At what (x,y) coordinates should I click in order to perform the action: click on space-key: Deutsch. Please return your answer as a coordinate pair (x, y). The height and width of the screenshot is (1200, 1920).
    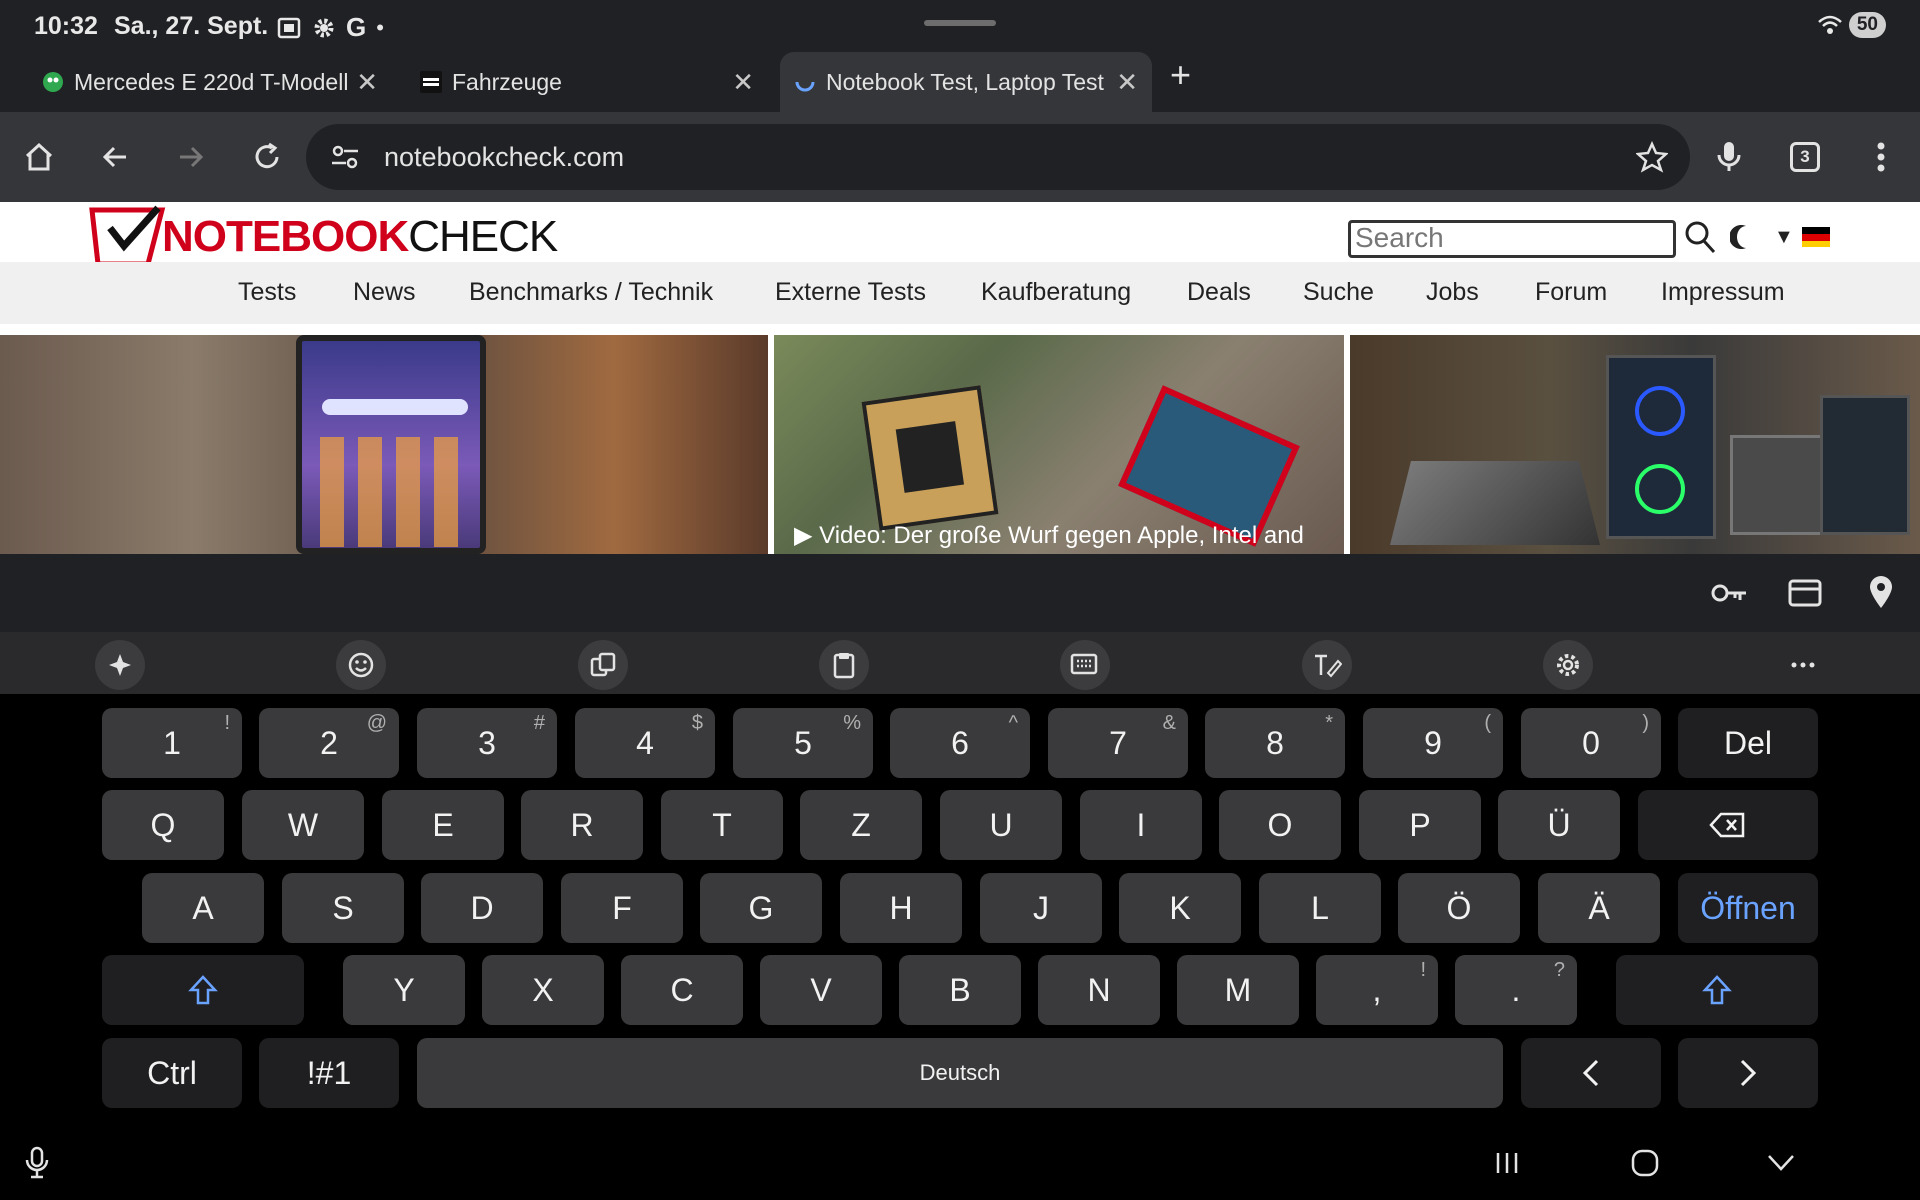
    Looking at the image, I should click on (960, 1073).